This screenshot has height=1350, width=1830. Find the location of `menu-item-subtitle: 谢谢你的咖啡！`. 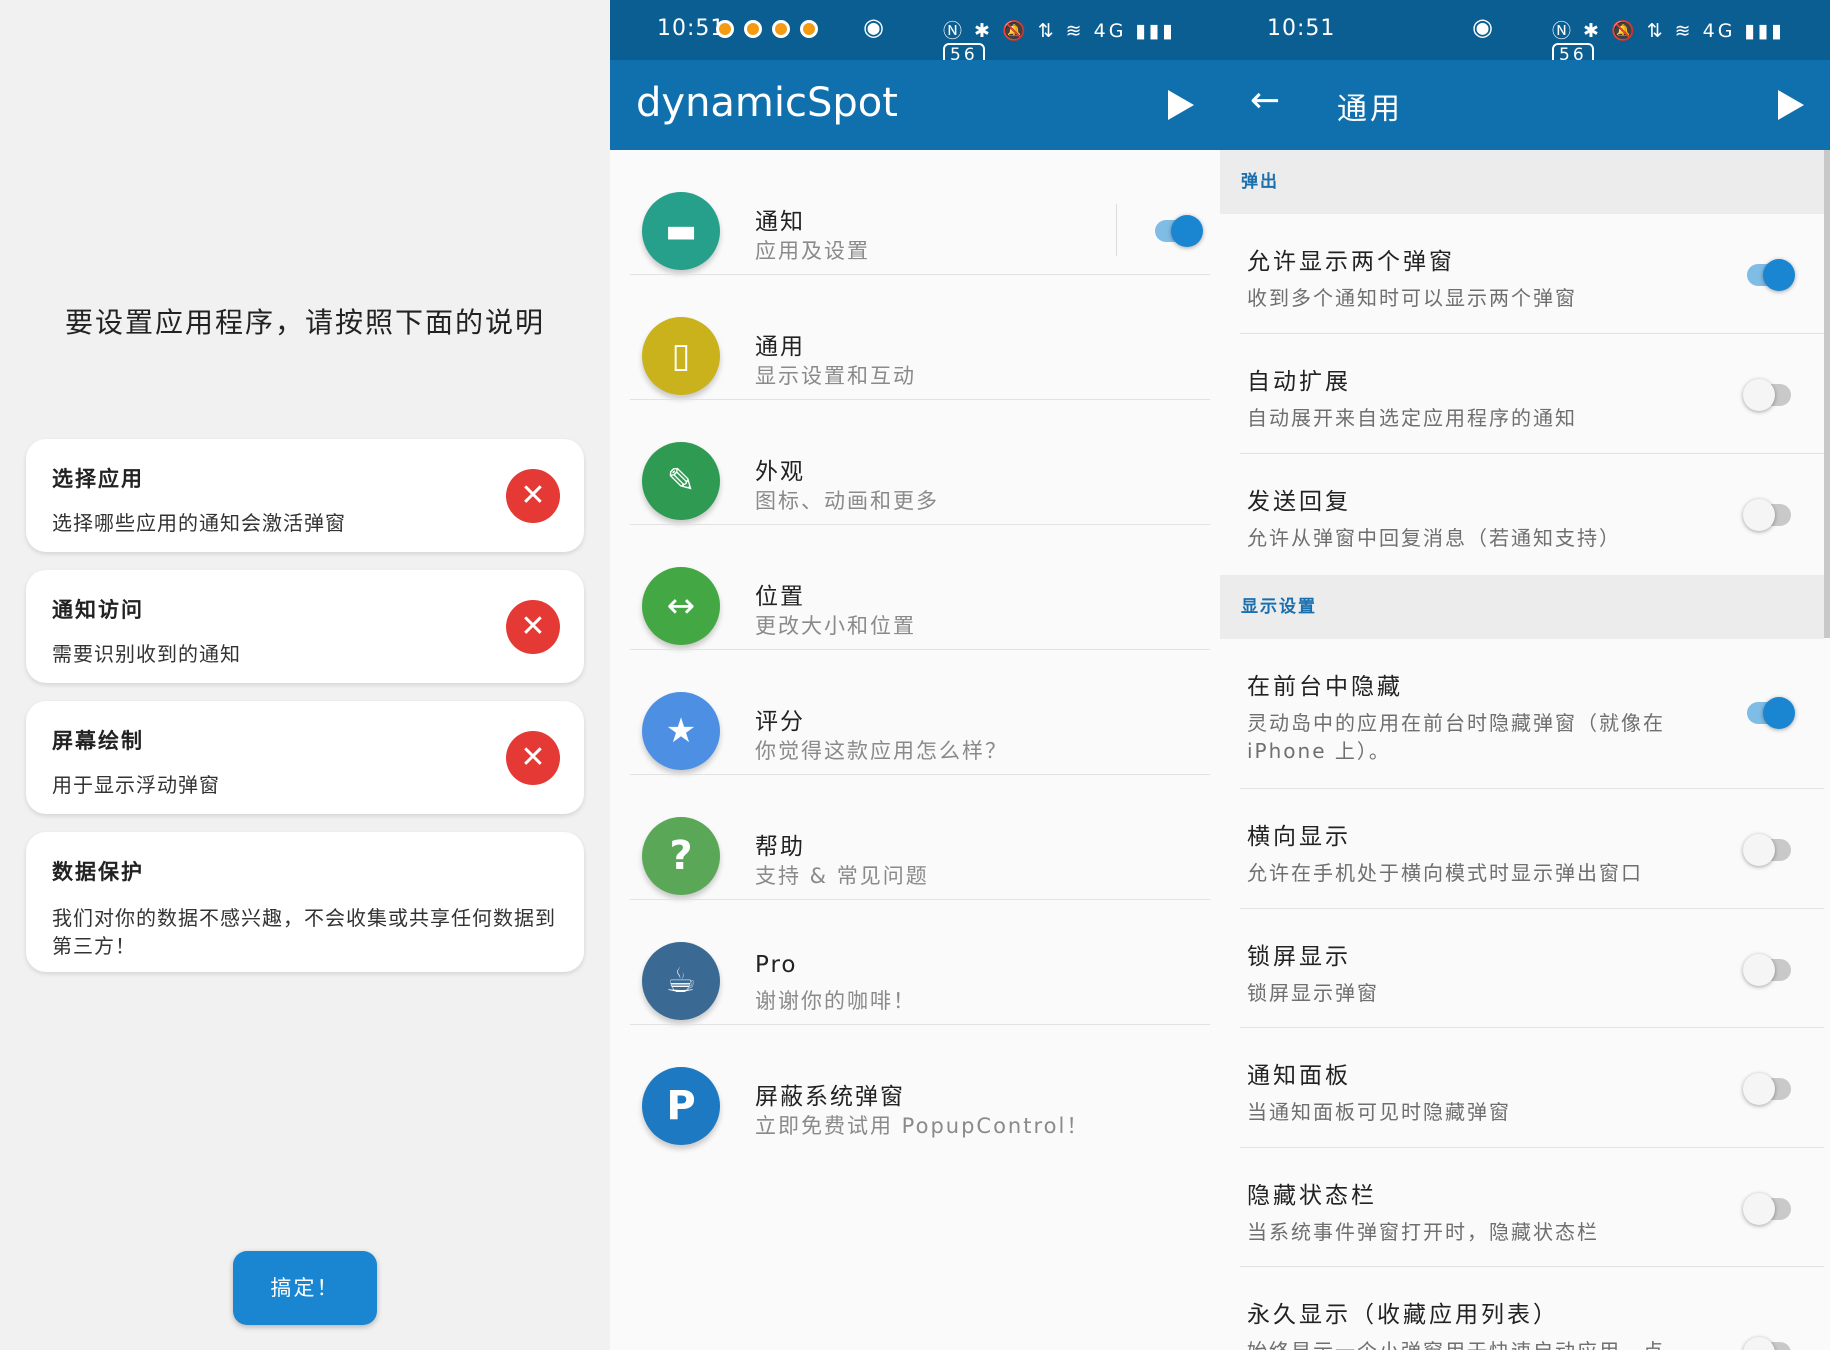

menu-item-subtitle: 谢谢你的咖啡！ is located at coordinates (835, 1001).